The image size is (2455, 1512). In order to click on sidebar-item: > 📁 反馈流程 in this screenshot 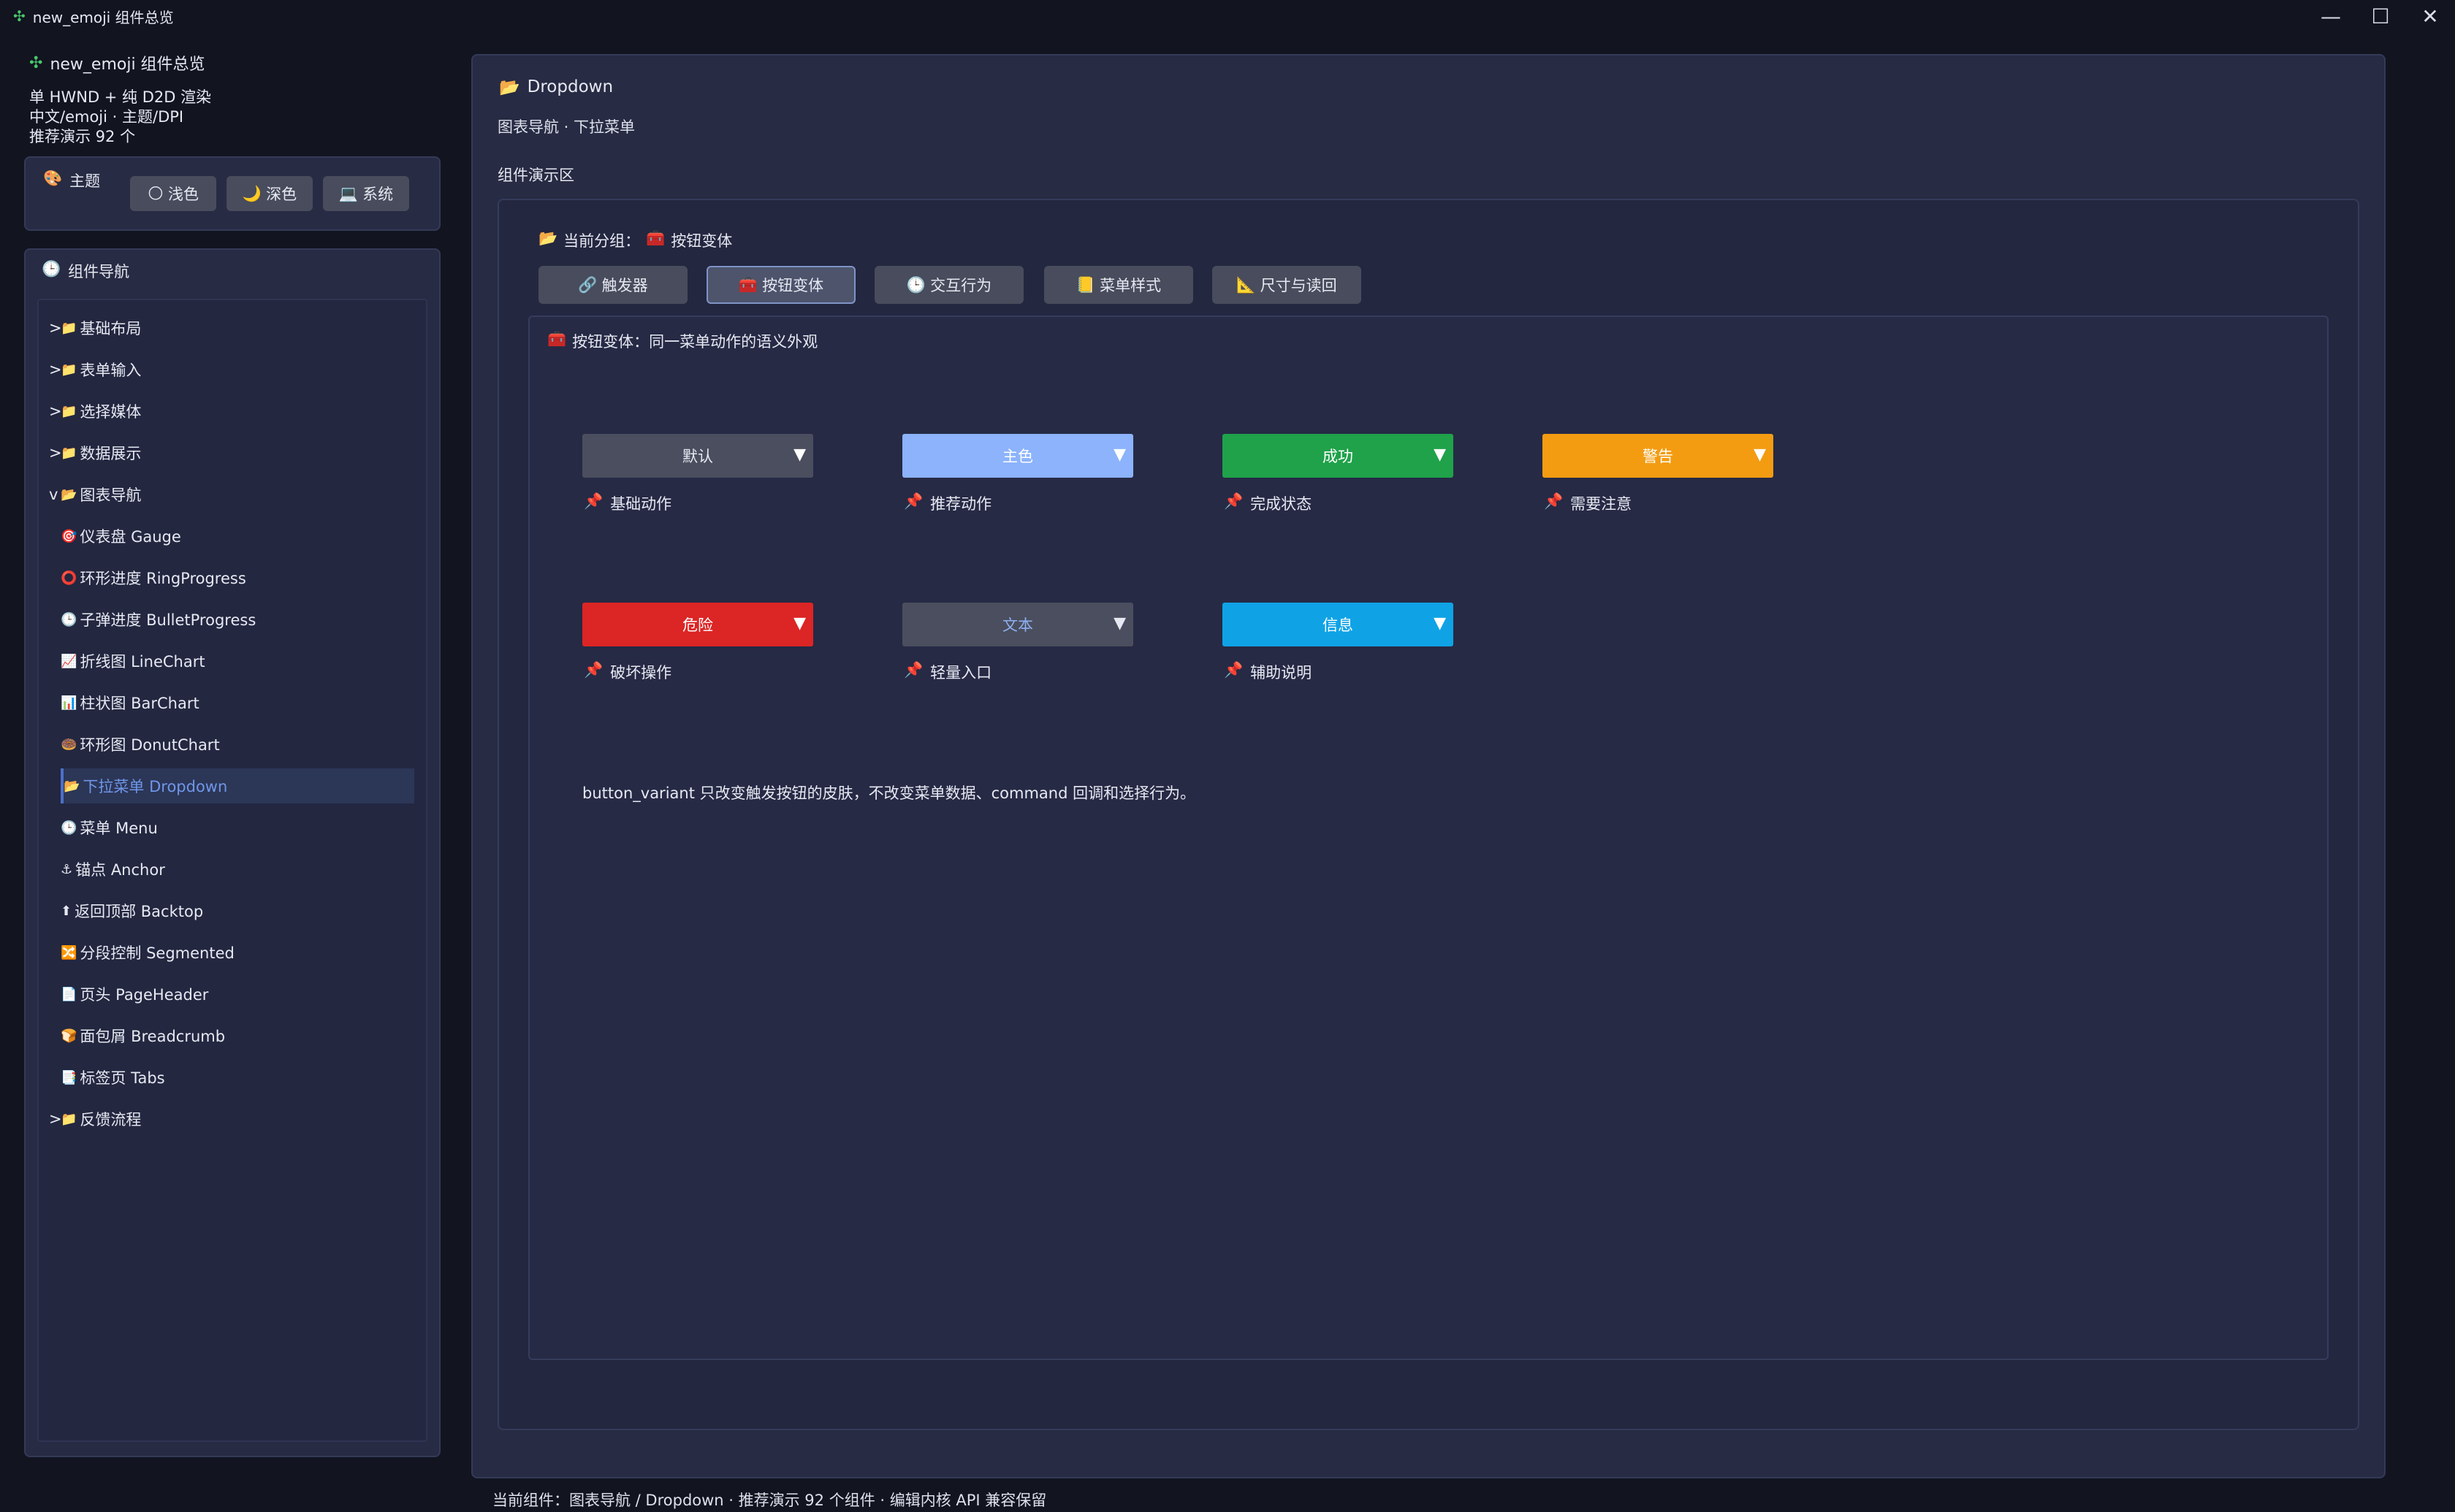, I will do `click(231, 1119)`.